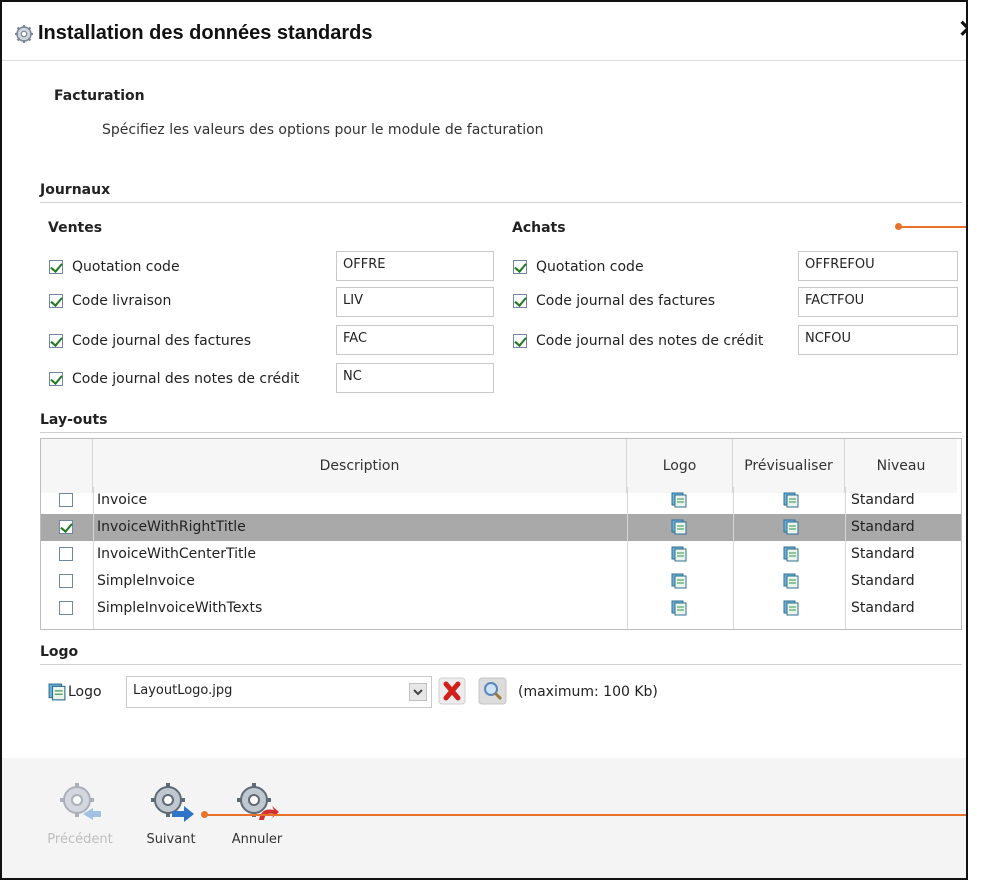  I want to click on magnifier-icon, so click(493, 691).